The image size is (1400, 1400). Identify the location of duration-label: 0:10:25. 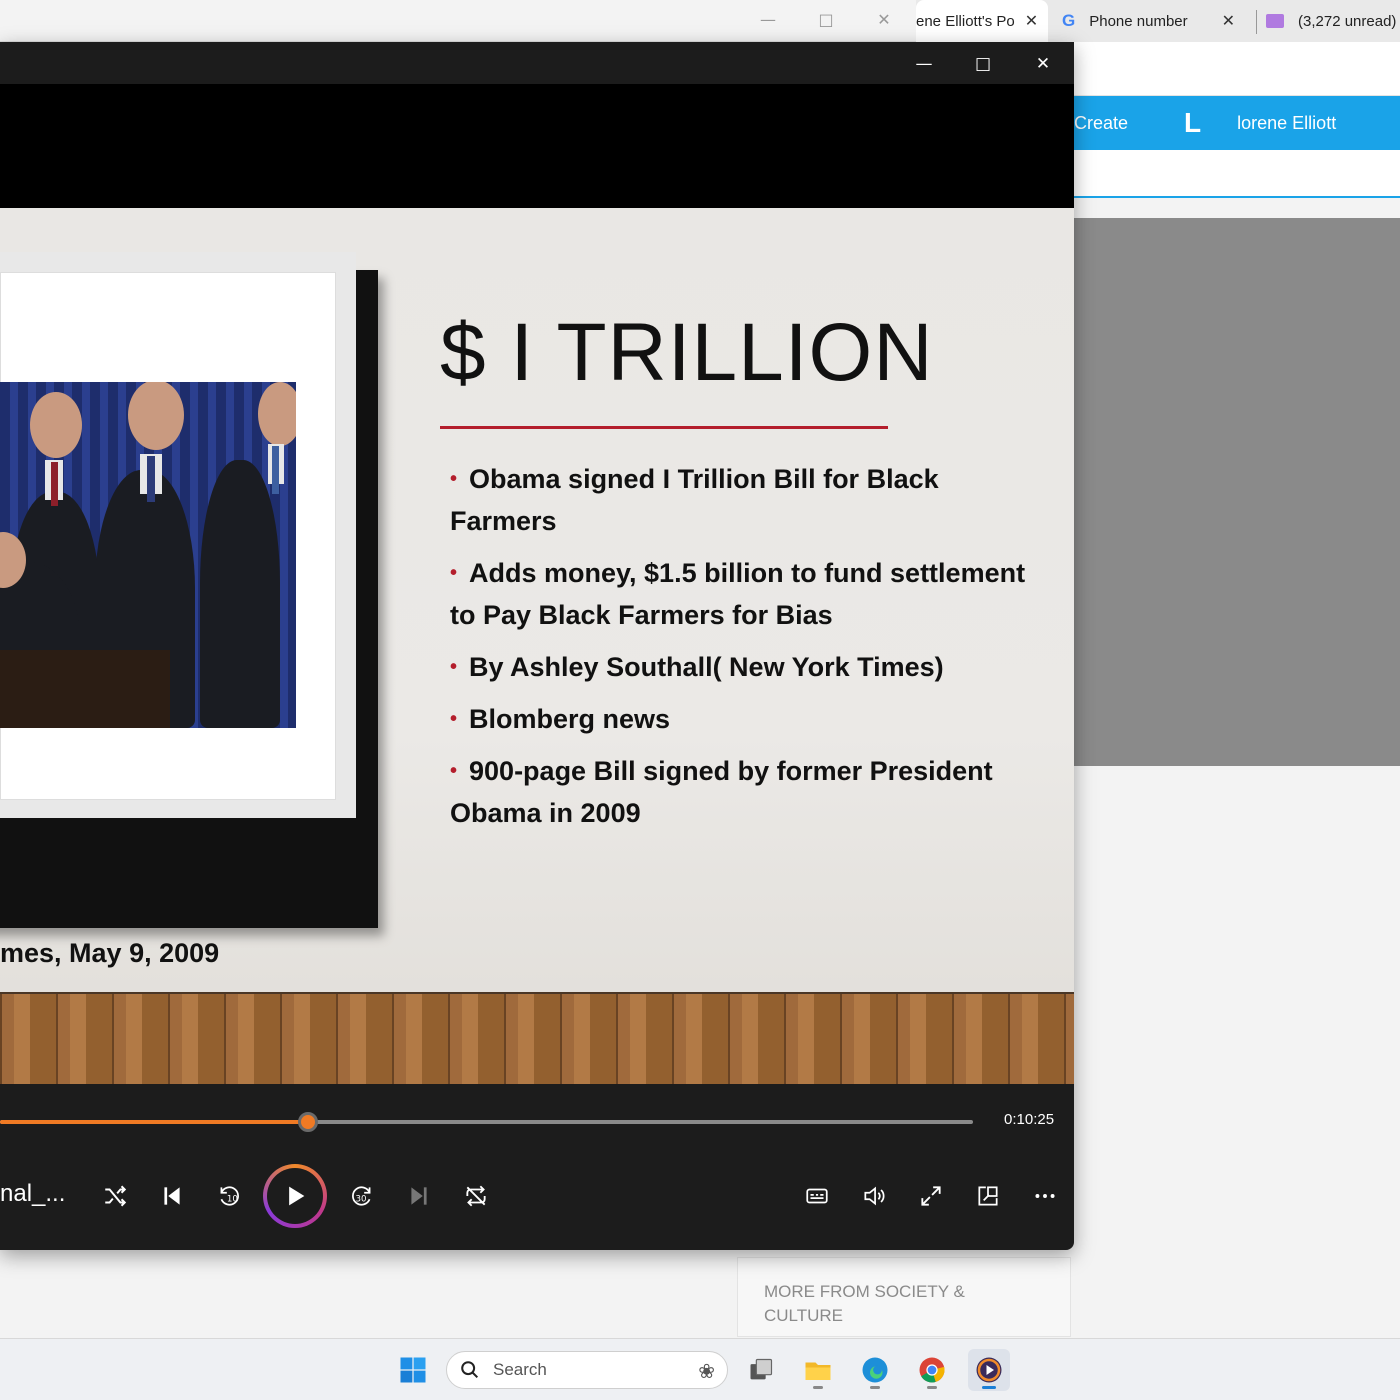
(1029, 1119).